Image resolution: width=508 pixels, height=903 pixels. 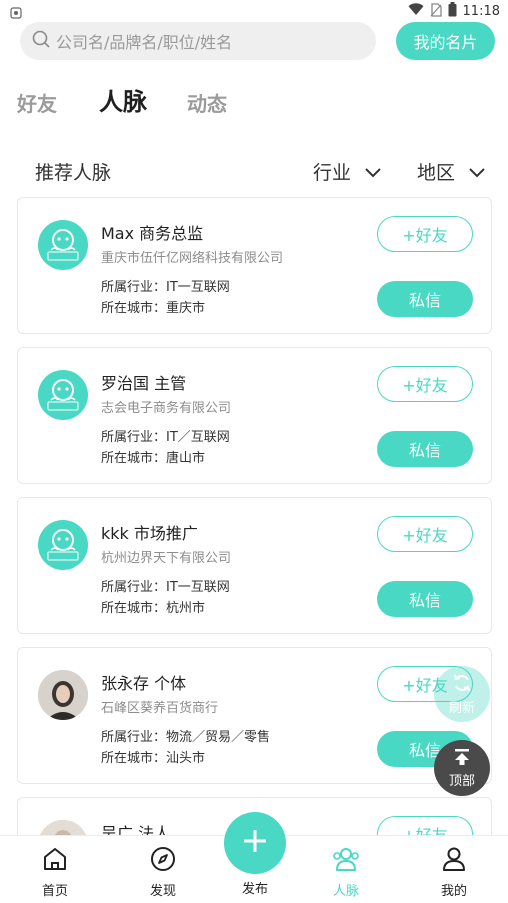 I want to click on nav-connections: 人脉, so click(x=346, y=872).